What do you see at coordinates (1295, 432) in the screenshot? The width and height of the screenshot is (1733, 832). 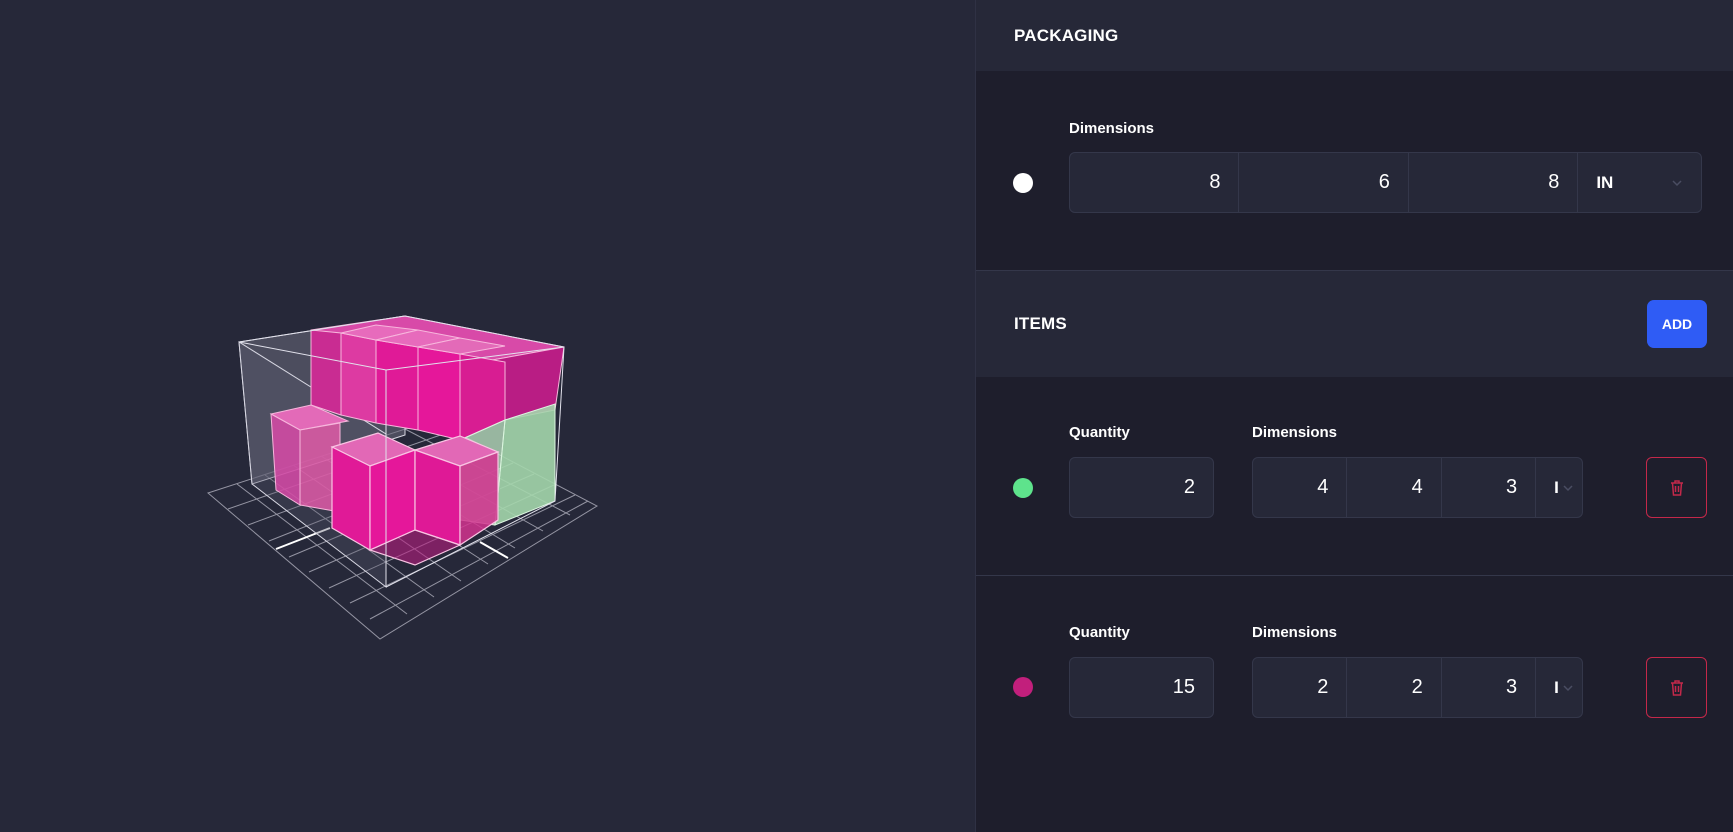 I see `item-1-dimensions-label: Dimensions` at bounding box center [1295, 432].